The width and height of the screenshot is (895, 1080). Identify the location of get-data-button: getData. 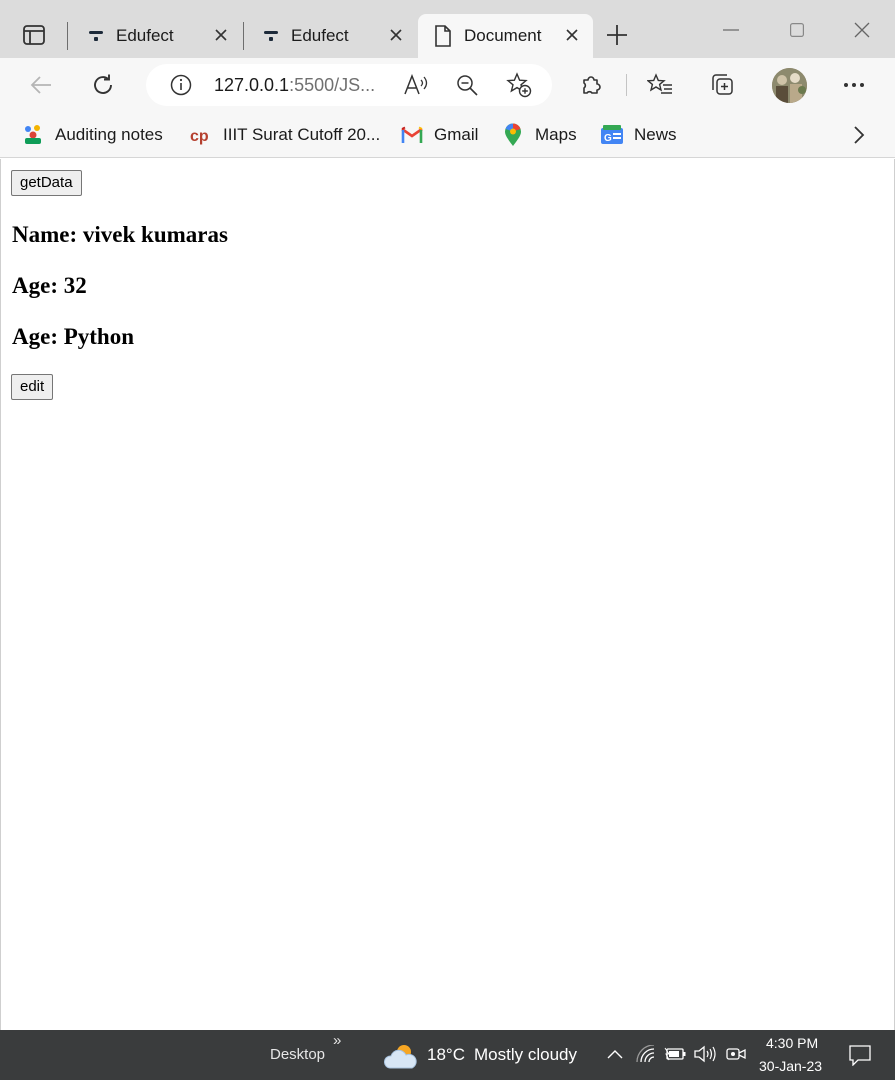
(46, 183).